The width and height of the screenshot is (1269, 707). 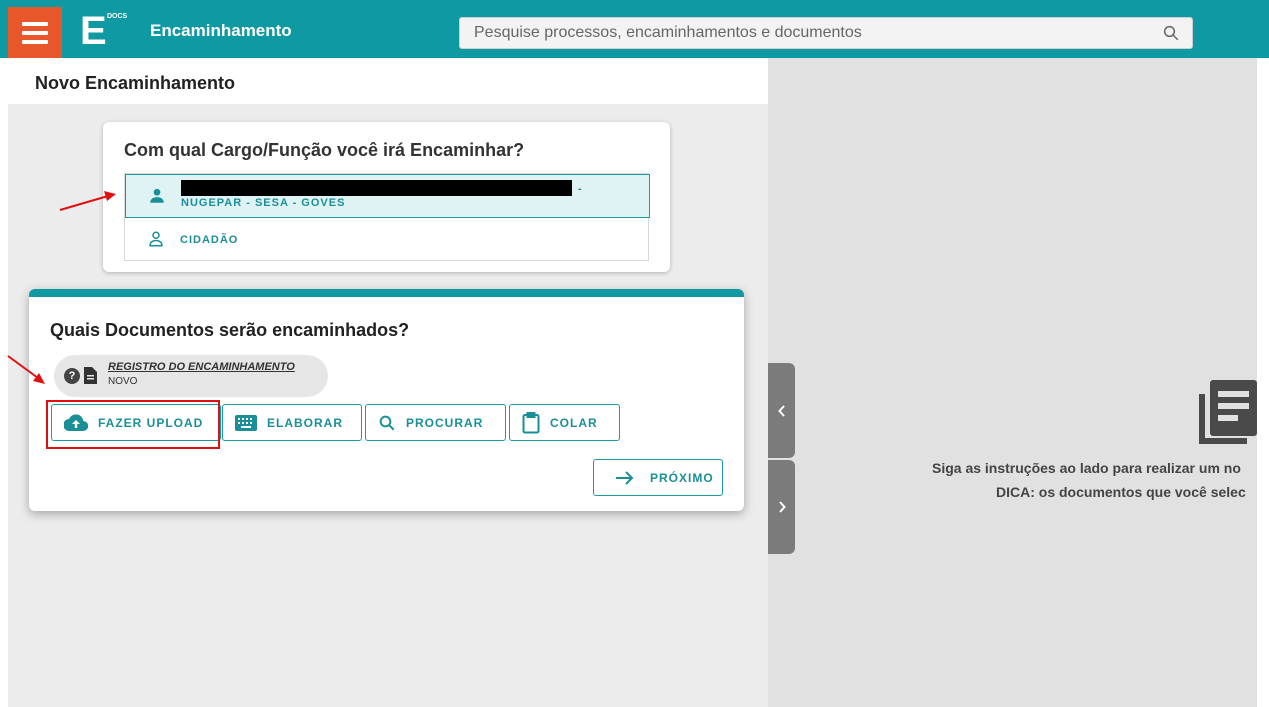 What do you see at coordinates (157, 195) in the screenshot?
I see `person-filled-icon` at bounding box center [157, 195].